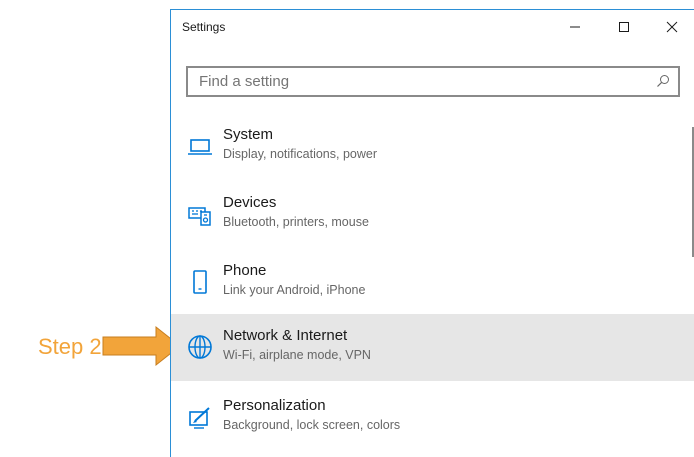 This screenshot has width=694, height=457. What do you see at coordinates (274, 405) in the screenshot?
I see `item-title: Personalization` at bounding box center [274, 405].